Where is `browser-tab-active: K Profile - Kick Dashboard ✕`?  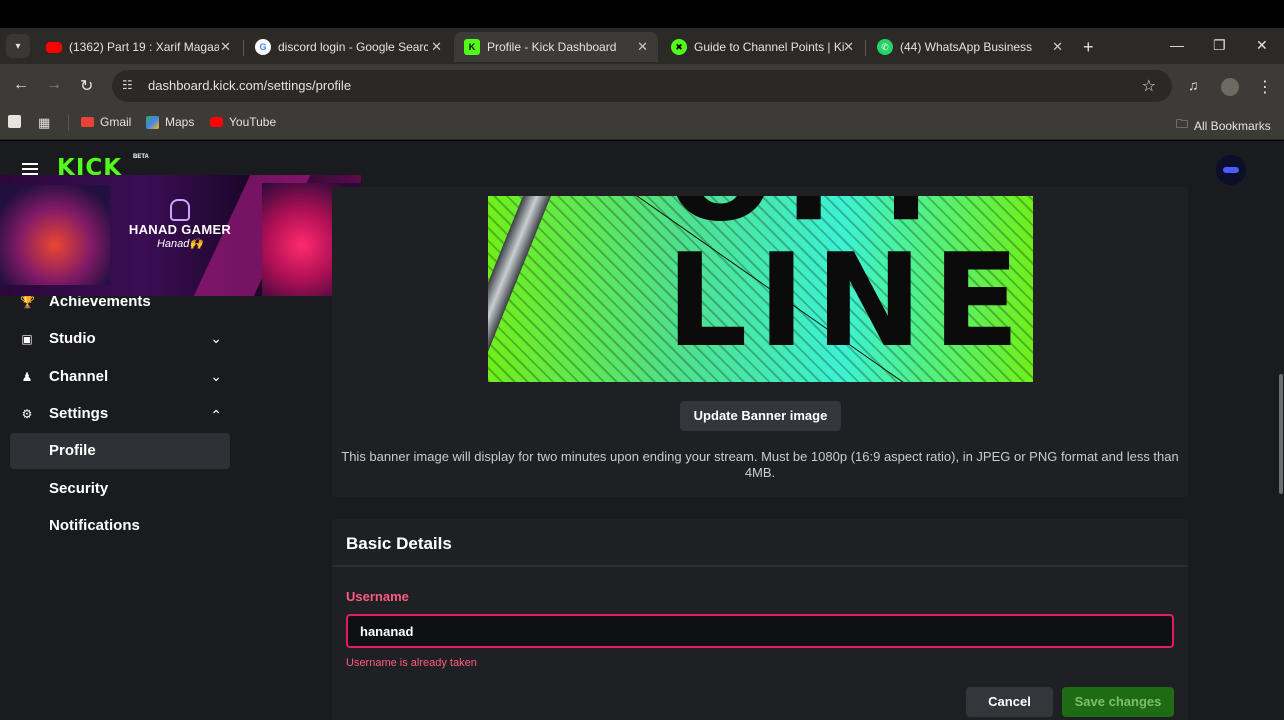 browser-tab-active: K Profile - Kick Dashboard ✕ is located at coordinates (556, 47).